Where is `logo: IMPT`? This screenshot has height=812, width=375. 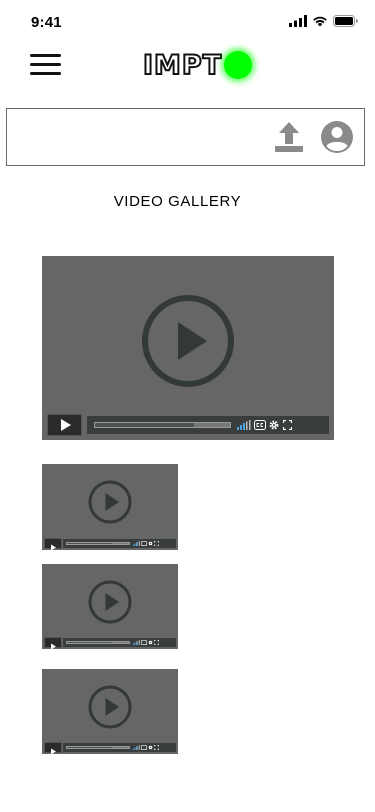
logo: IMPT is located at coordinates (197, 65).